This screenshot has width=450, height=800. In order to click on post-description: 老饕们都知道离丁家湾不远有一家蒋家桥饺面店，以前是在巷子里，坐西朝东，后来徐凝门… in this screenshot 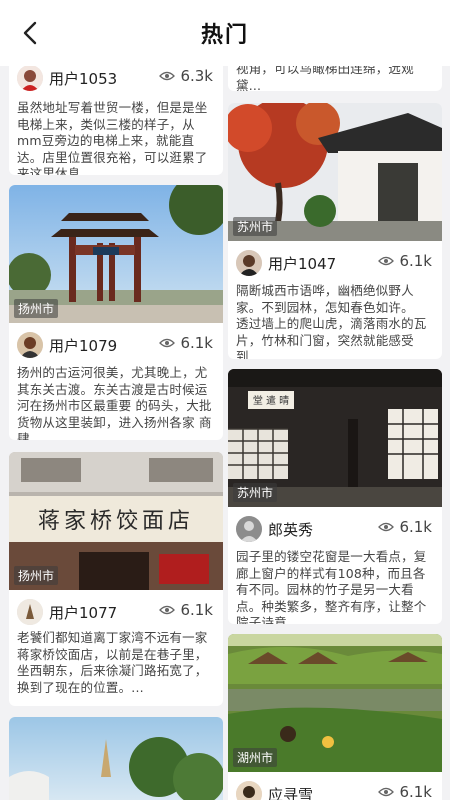, I will do `click(112, 662)`.